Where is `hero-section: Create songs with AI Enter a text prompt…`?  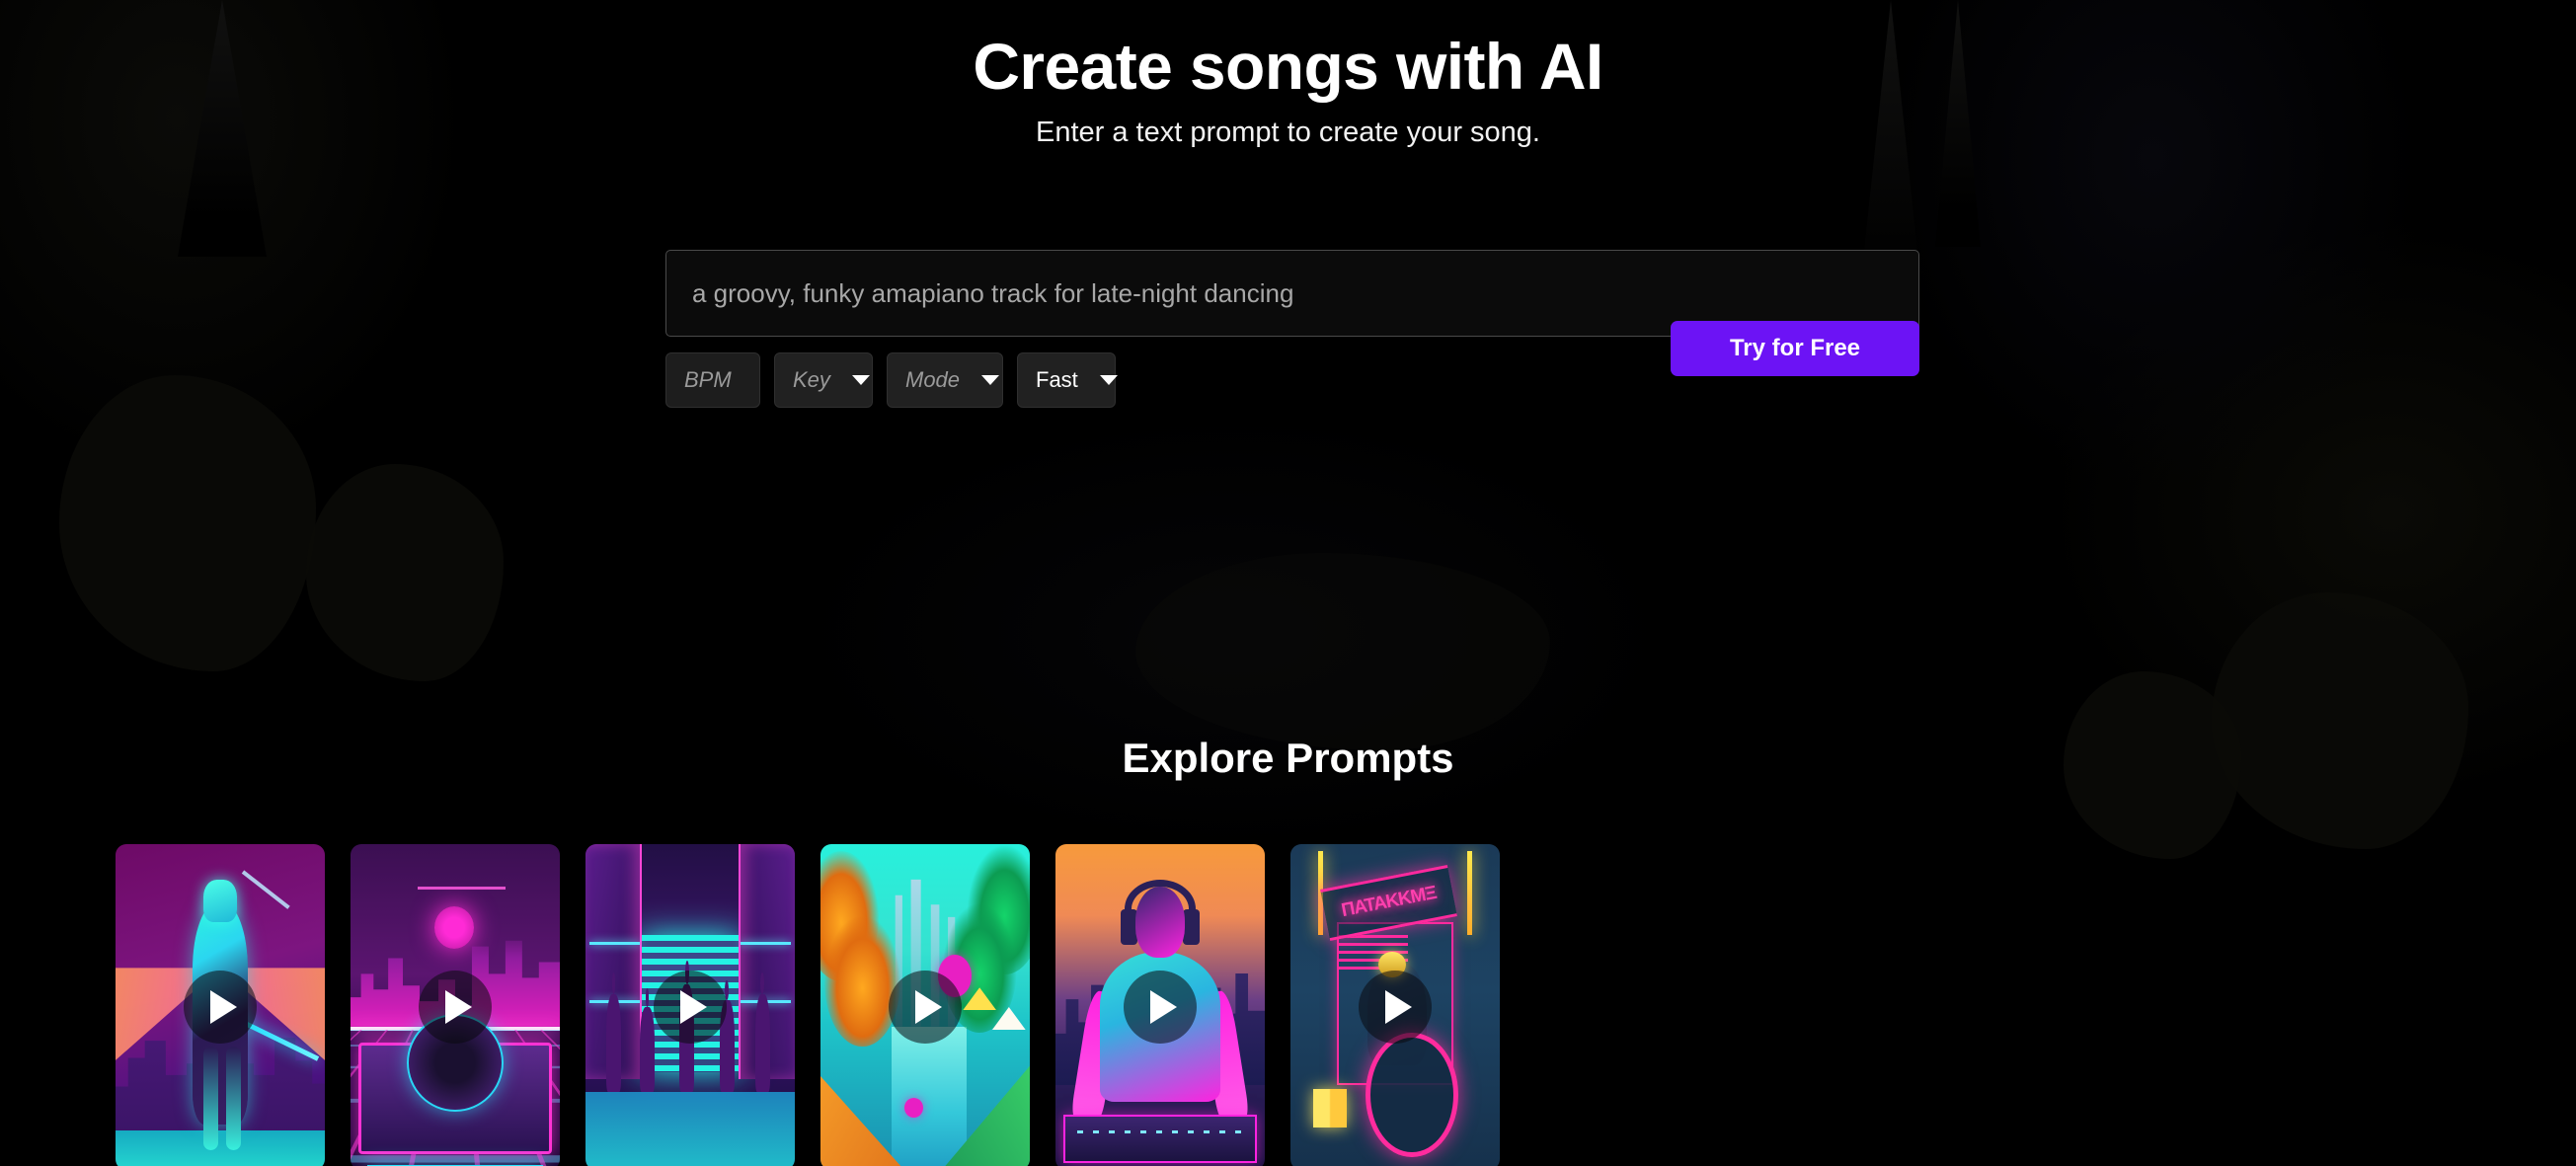 hero-section: Create songs with AI Enter a text prompt… is located at coordinates (1288, 75).